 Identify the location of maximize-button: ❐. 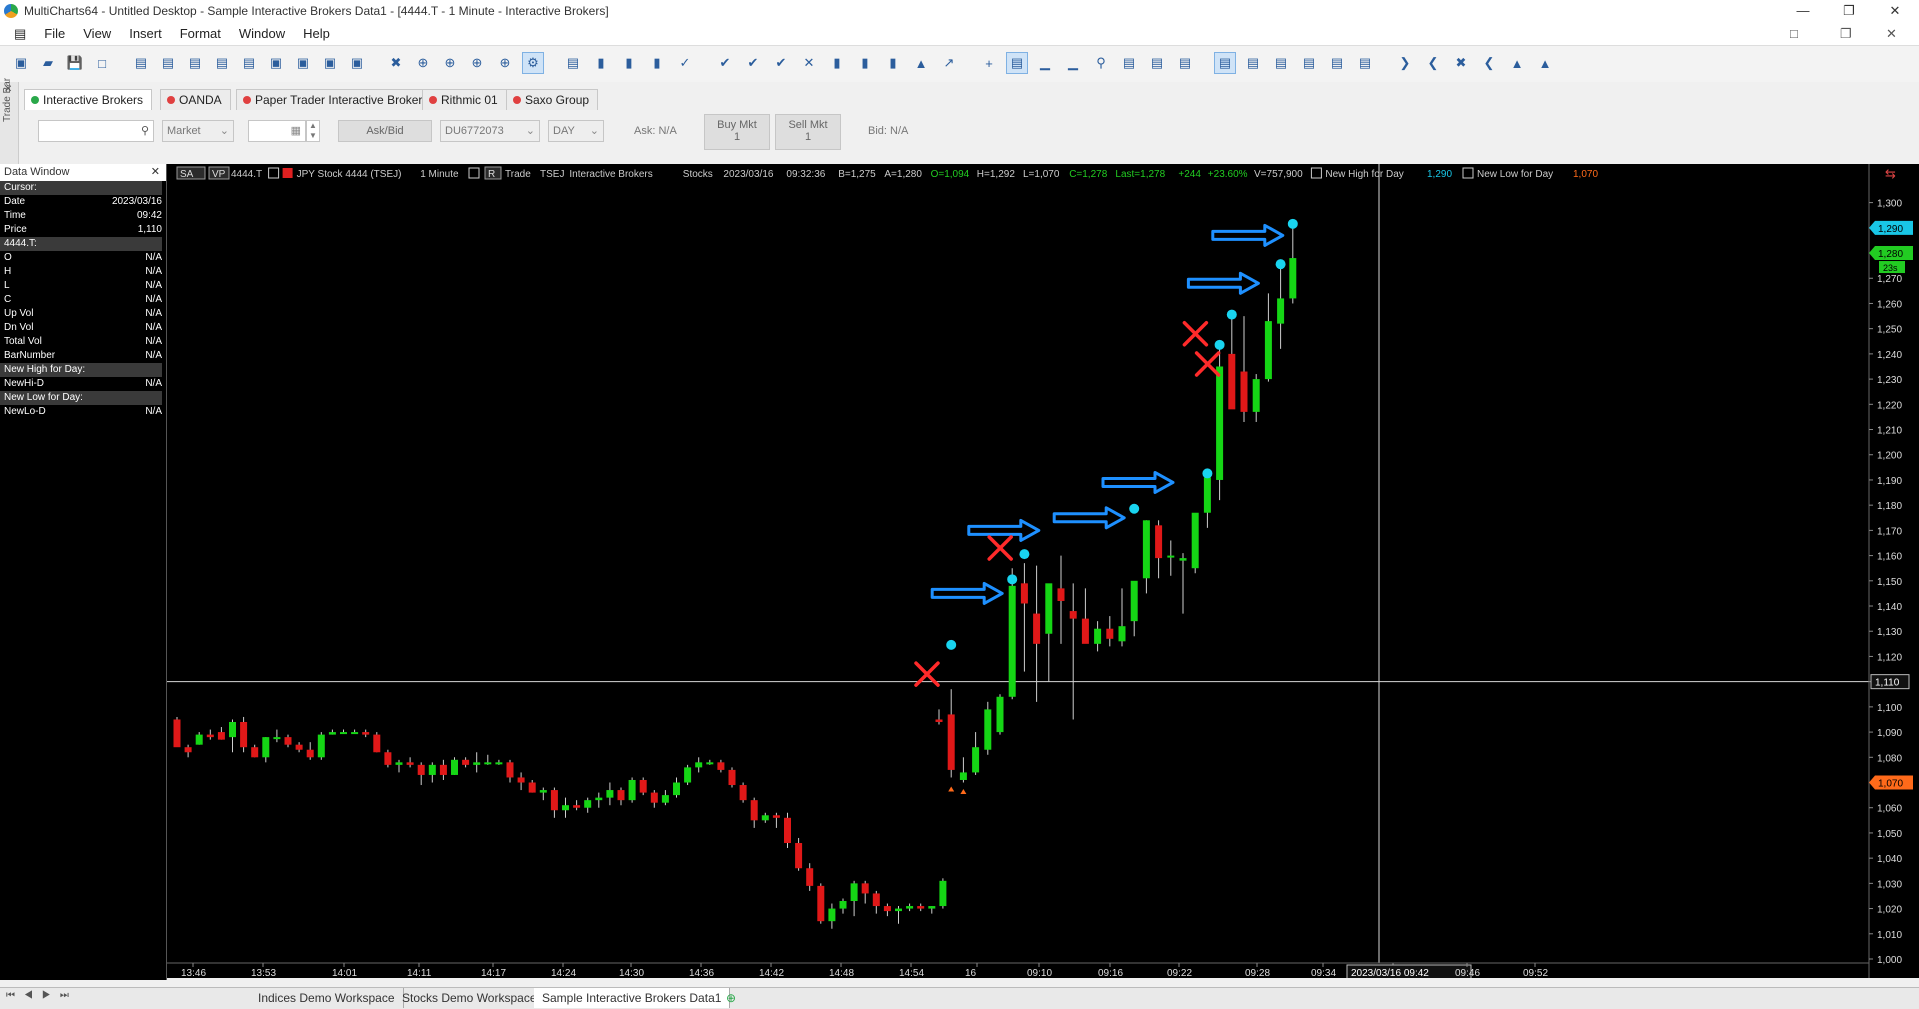
(1849, 11).